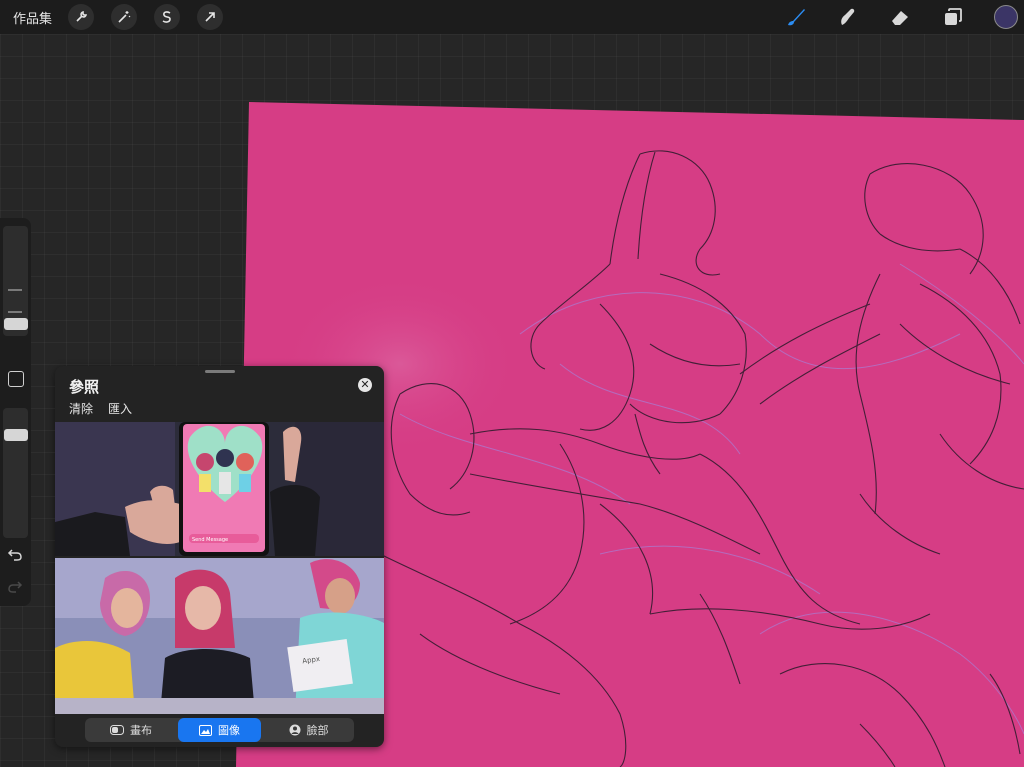  Describe the element at coordinates (32, 17) in the screenshot. I see `gallery-button: 作品集` at that location.